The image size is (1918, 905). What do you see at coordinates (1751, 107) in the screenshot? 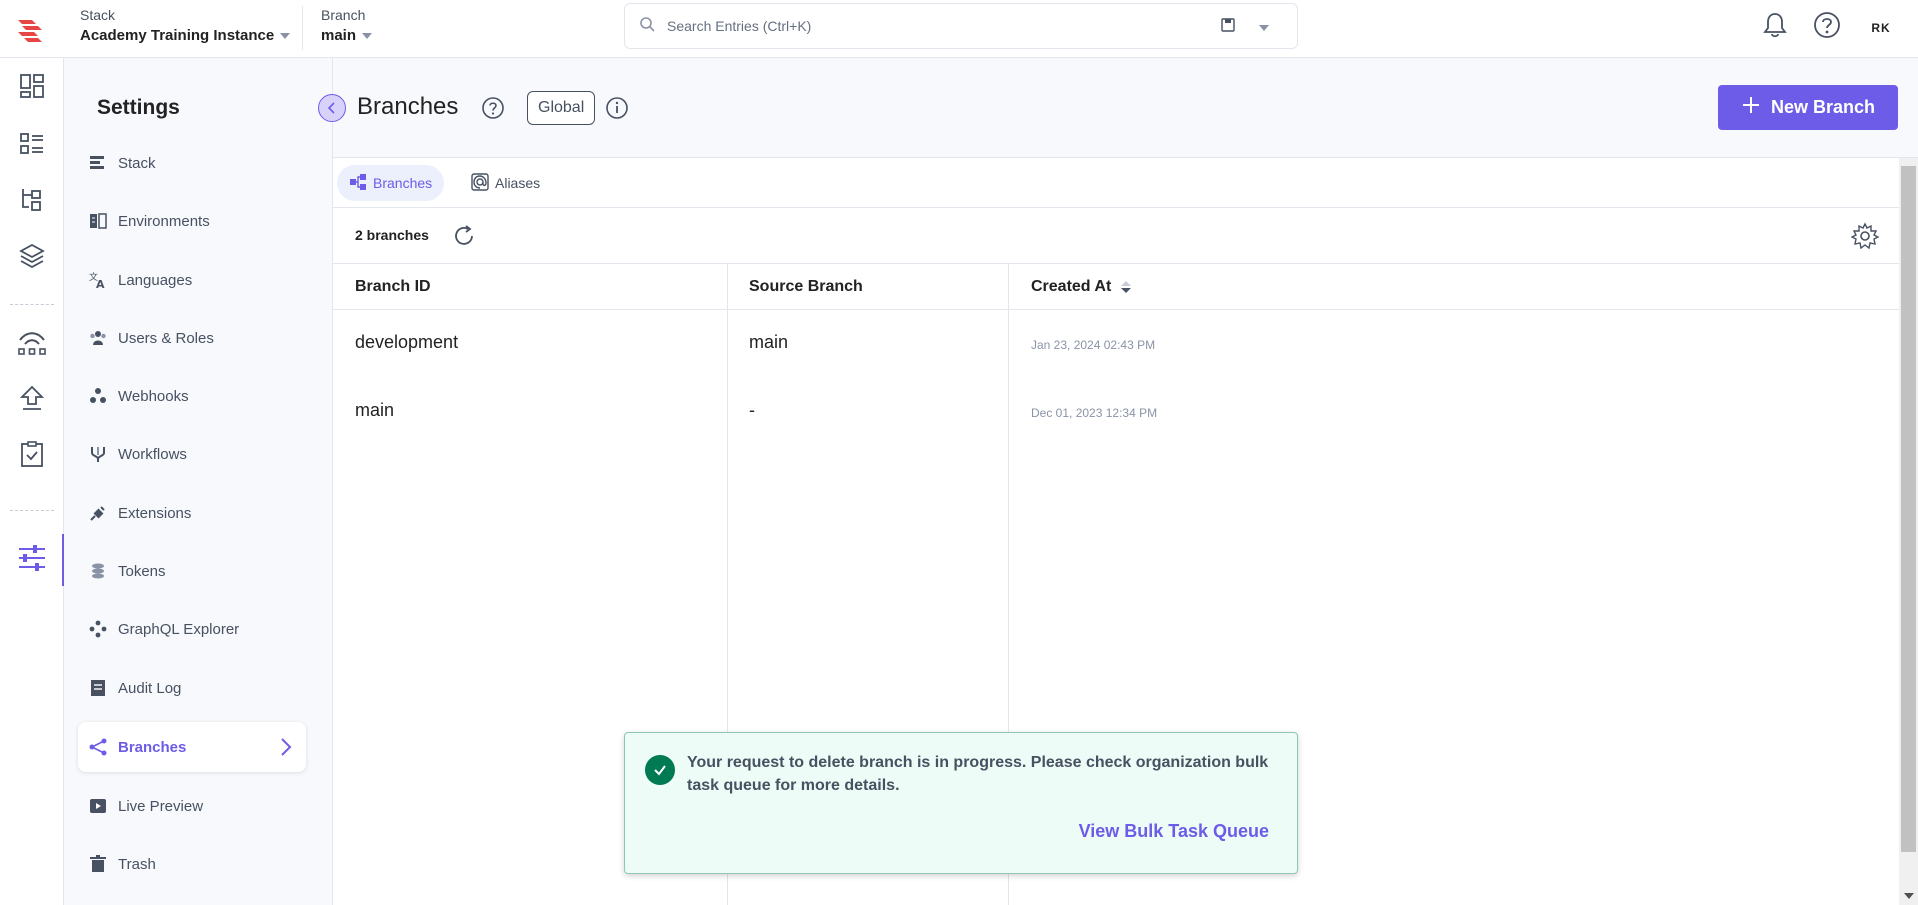
I see `plus-icon` at bounding box center [1751, 107].